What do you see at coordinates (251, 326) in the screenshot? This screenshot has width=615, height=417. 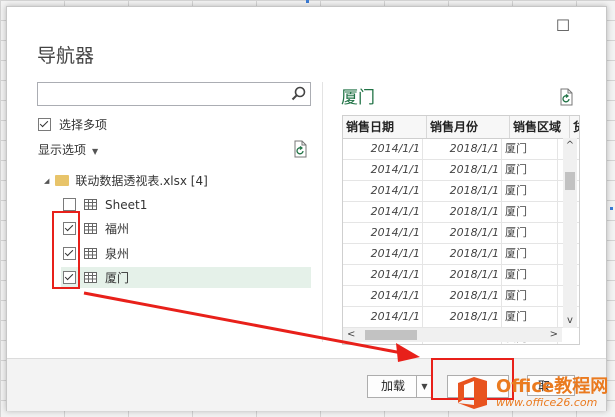 I see `annotation-arrow` at bounding box center [251, 326].